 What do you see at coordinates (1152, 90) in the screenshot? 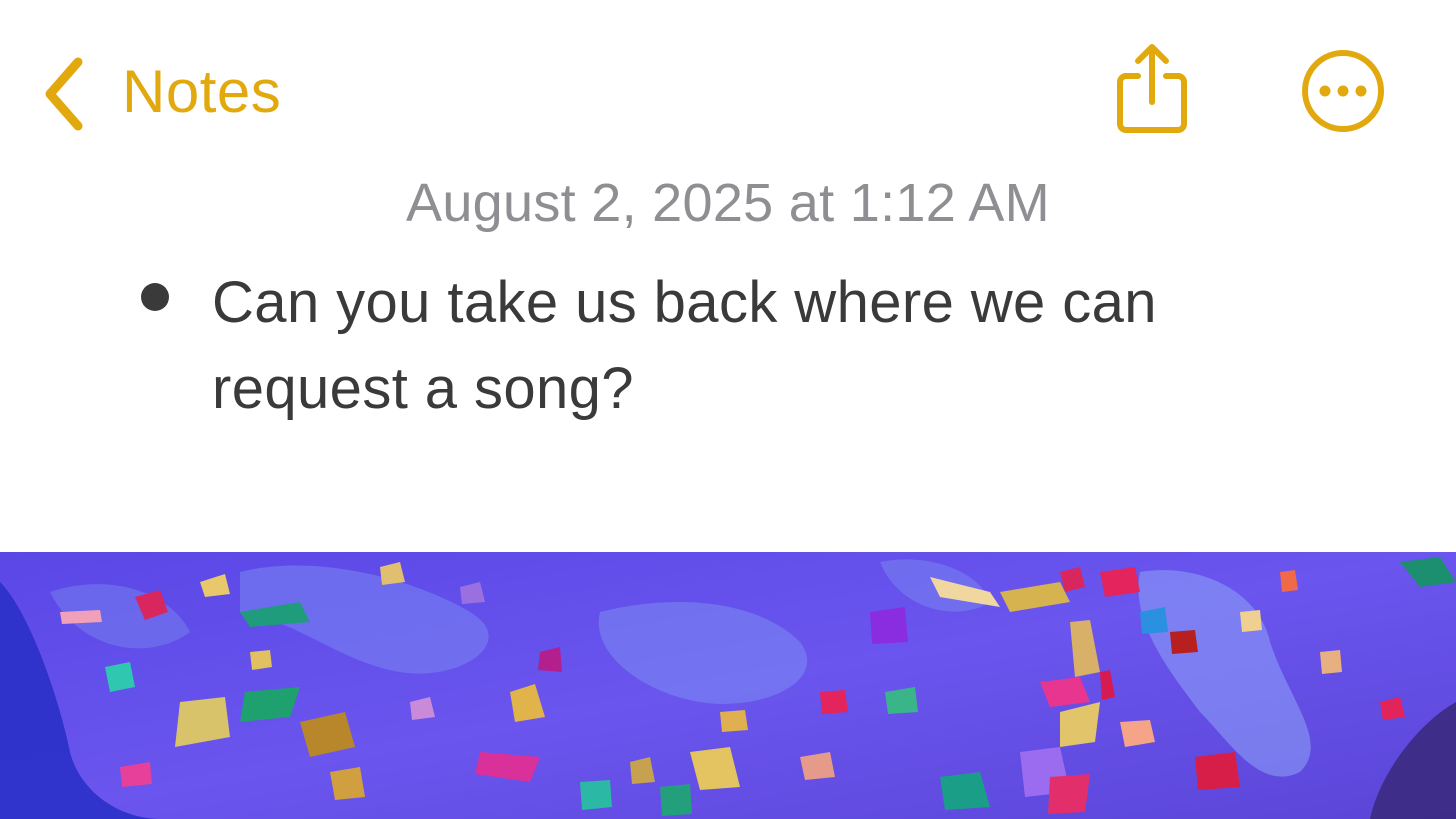
I see `share-icon` at bounding box center [1152, 90].